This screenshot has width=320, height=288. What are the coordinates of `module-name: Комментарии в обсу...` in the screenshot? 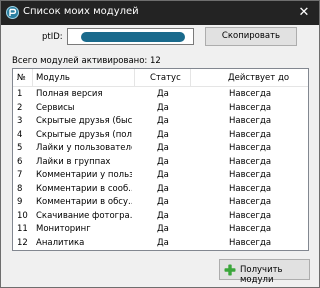 It's located at (84, 202).